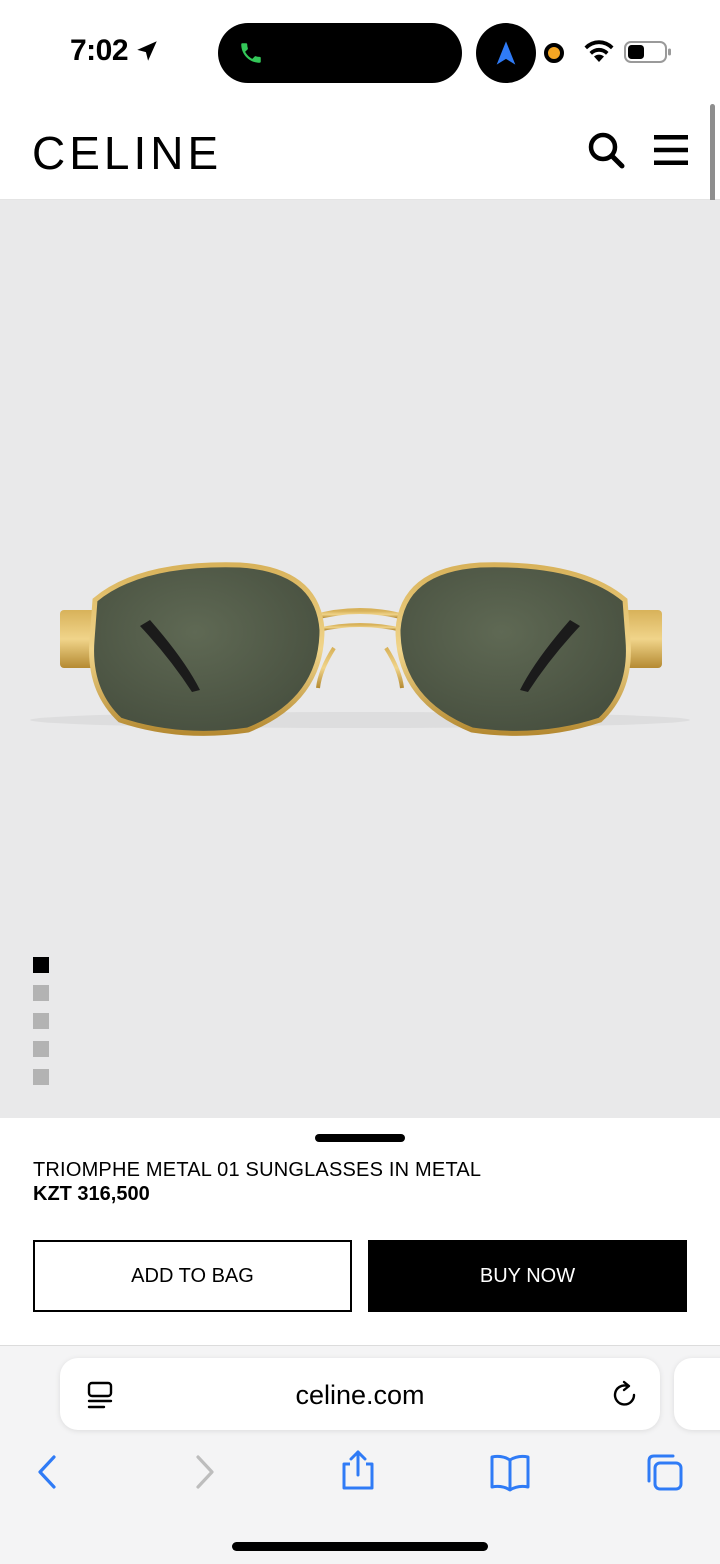  I want to click on battery-icon, so click(647, 52).